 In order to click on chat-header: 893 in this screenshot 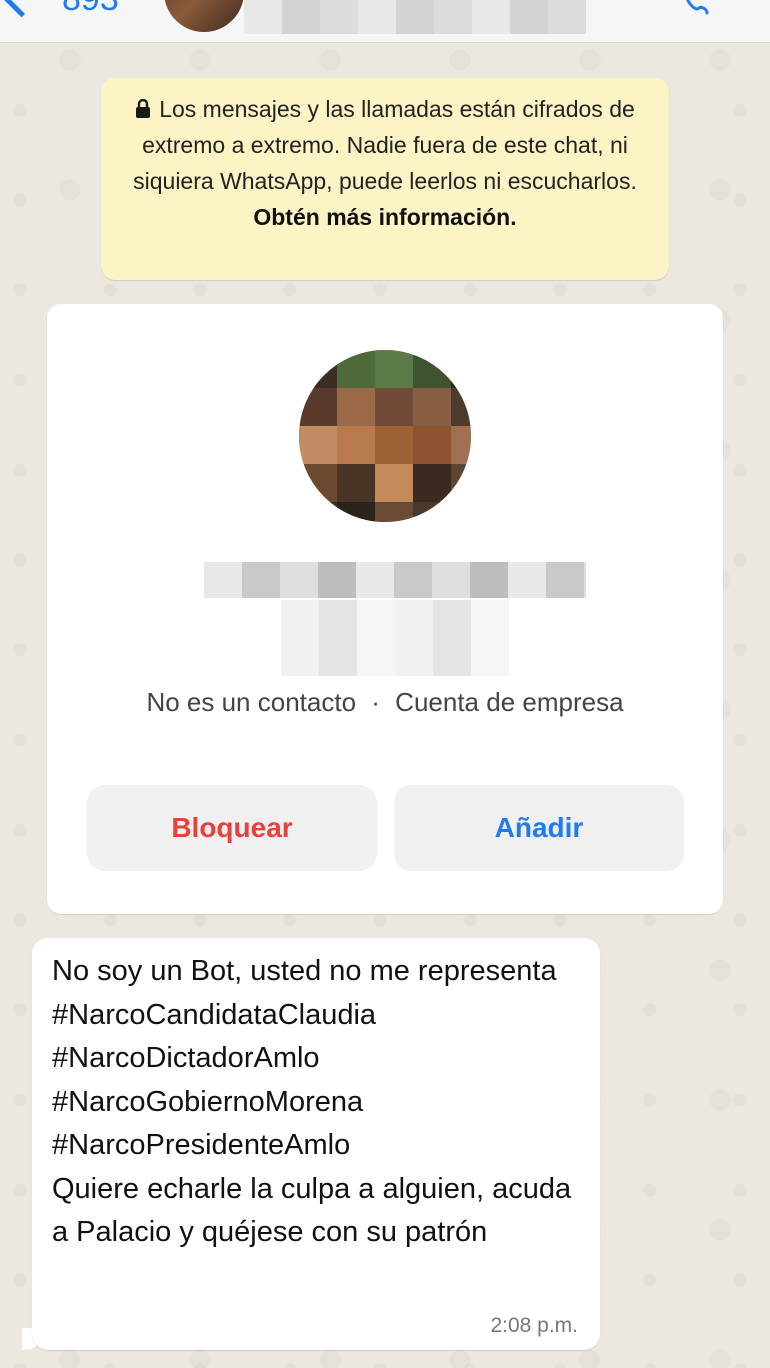, I will do `click(385, 21)`.